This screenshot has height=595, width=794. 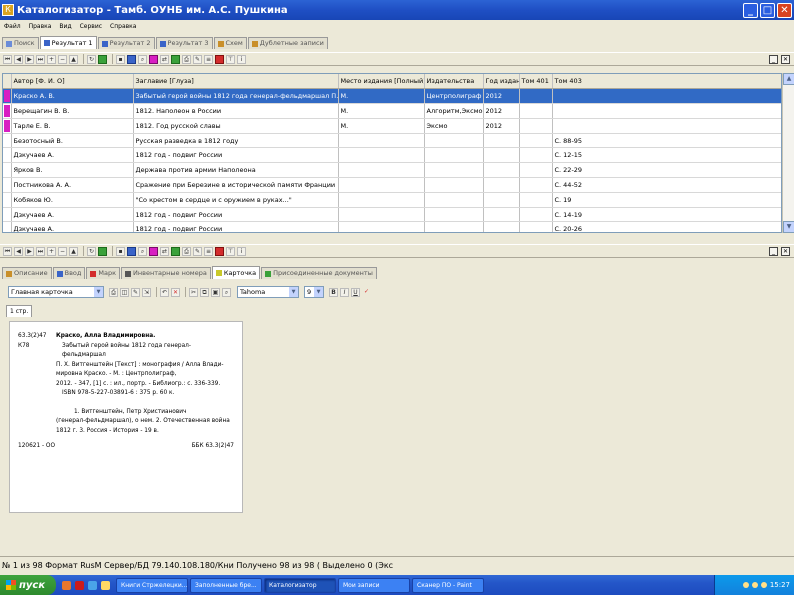 What do you see at coordinates (66, 585) in the screenshot?
I see `firefox-icon` at bounding box center [66, 585].